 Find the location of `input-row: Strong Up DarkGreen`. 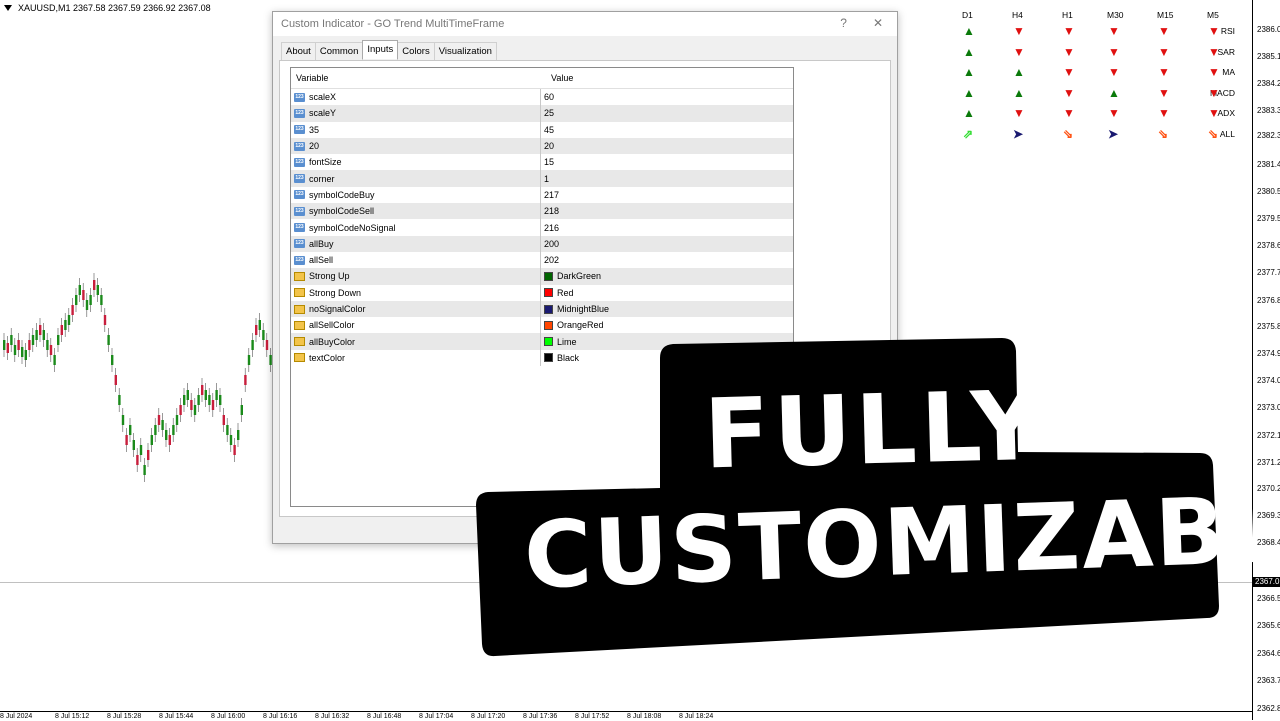

input-row: Strong Up DarkGreen is located at coordinates (542, 276).